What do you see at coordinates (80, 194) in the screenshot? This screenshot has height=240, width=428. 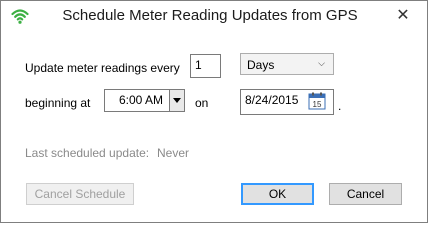 I see `cancel-schedule-button: Cancel Schedule` at bounding box center [80, 194].